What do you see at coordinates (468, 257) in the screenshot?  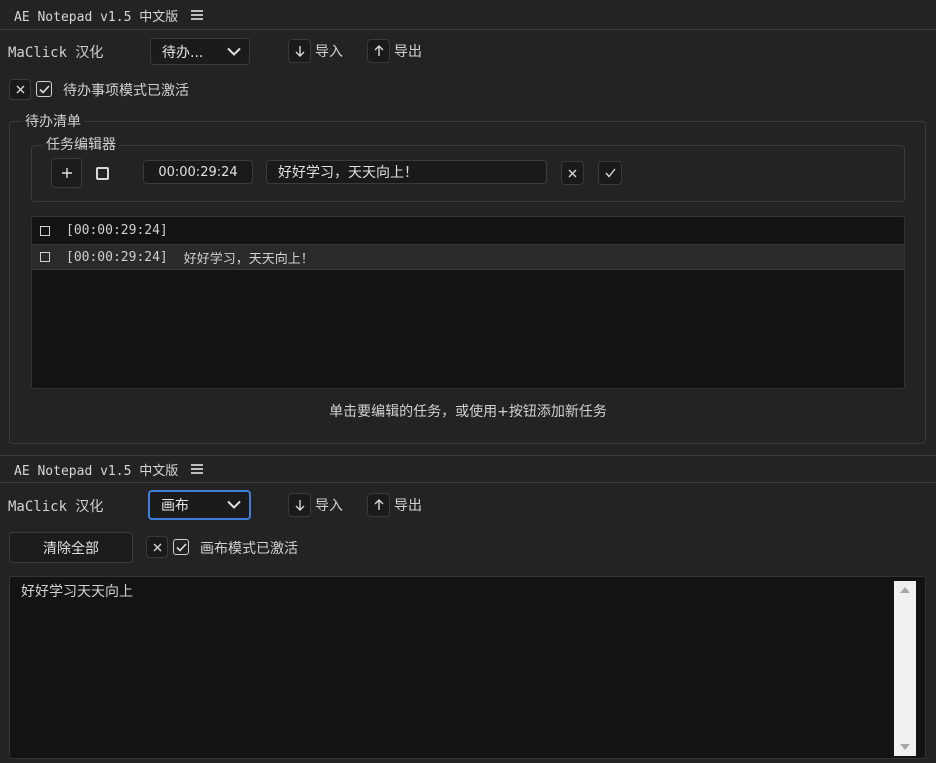 I see `task-row: [00:00:29:24] 好好学习，天天向上！` at bounding box center [468, 257].